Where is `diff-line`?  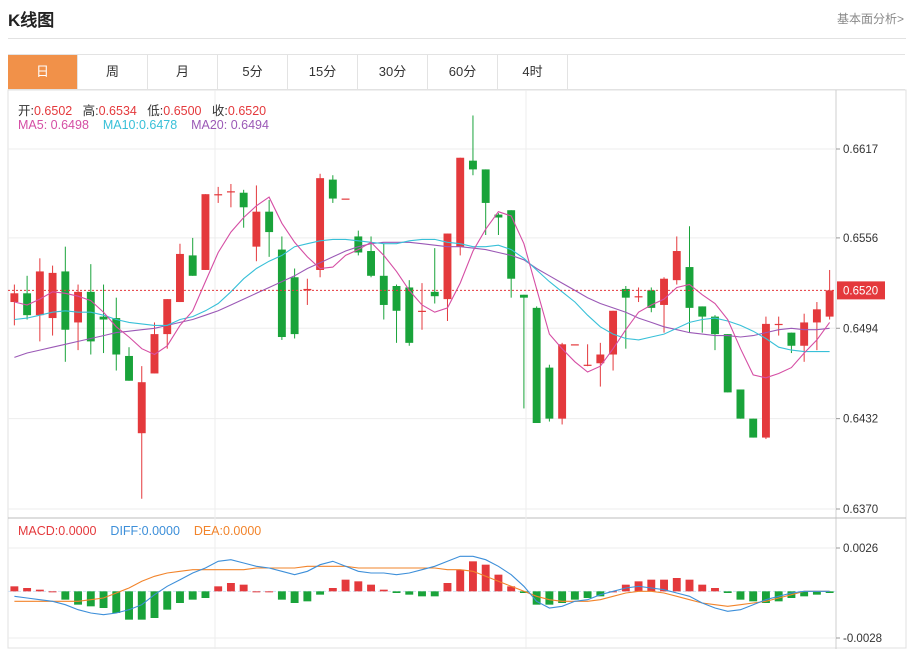 diff-line is located at coordinates (422, 585).